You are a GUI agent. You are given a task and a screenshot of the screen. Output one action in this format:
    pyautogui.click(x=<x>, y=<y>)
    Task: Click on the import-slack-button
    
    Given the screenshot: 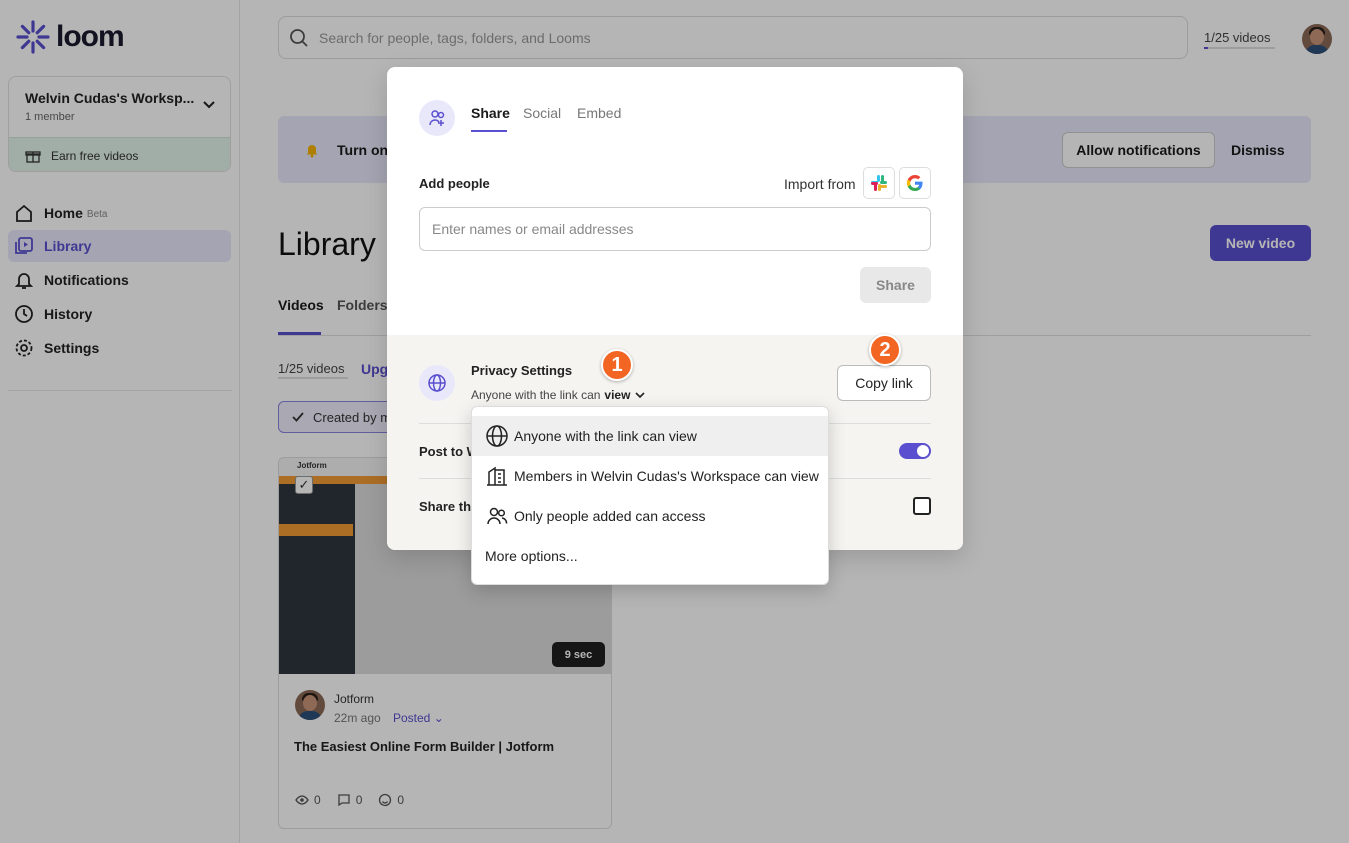 What is the action you would take?
    pyautogui.click(x=879, y=183)
    